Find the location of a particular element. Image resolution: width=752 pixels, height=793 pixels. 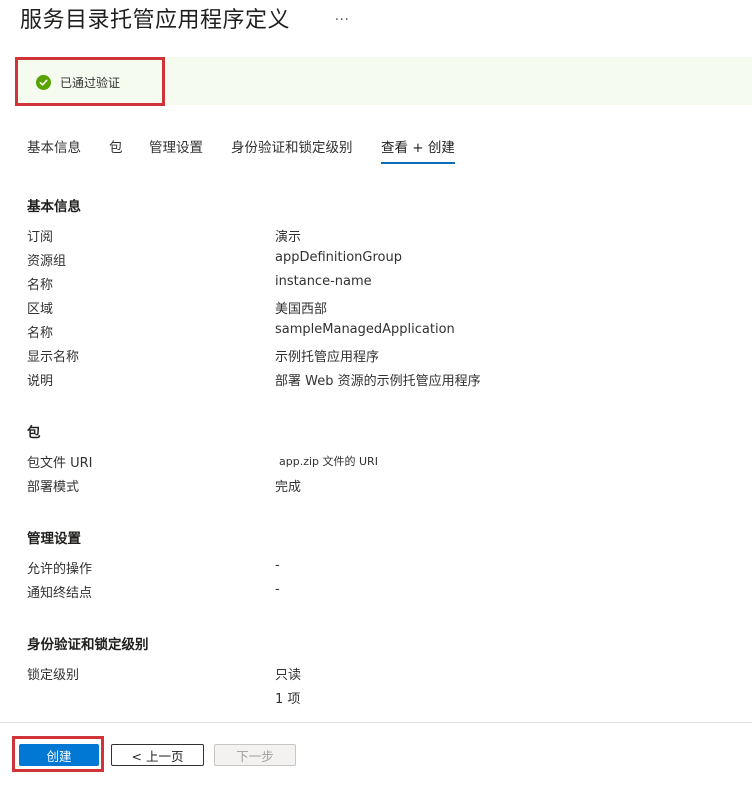

row-label-description: 说明 is located at coordinates (40, 381).